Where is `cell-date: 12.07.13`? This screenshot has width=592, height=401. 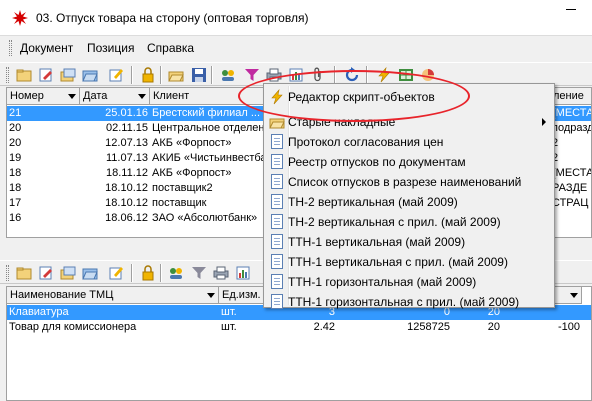
cell-date: 12.07.13 is located at coordinates (126, 143).